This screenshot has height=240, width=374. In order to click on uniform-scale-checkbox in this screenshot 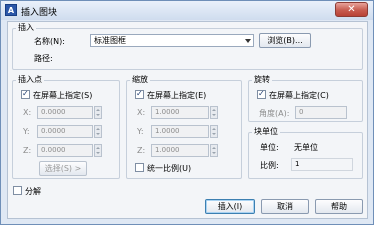, I will do `click(139, 167)`.